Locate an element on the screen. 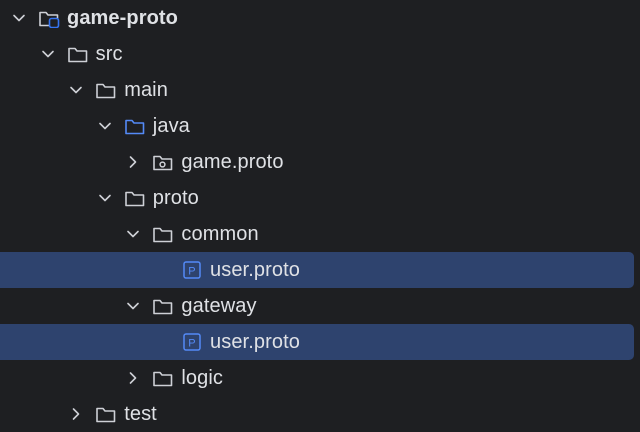 Image resolution: width=640 pixels, height=432 pixels. module-folder-icon is located at coordinates (49, 18).